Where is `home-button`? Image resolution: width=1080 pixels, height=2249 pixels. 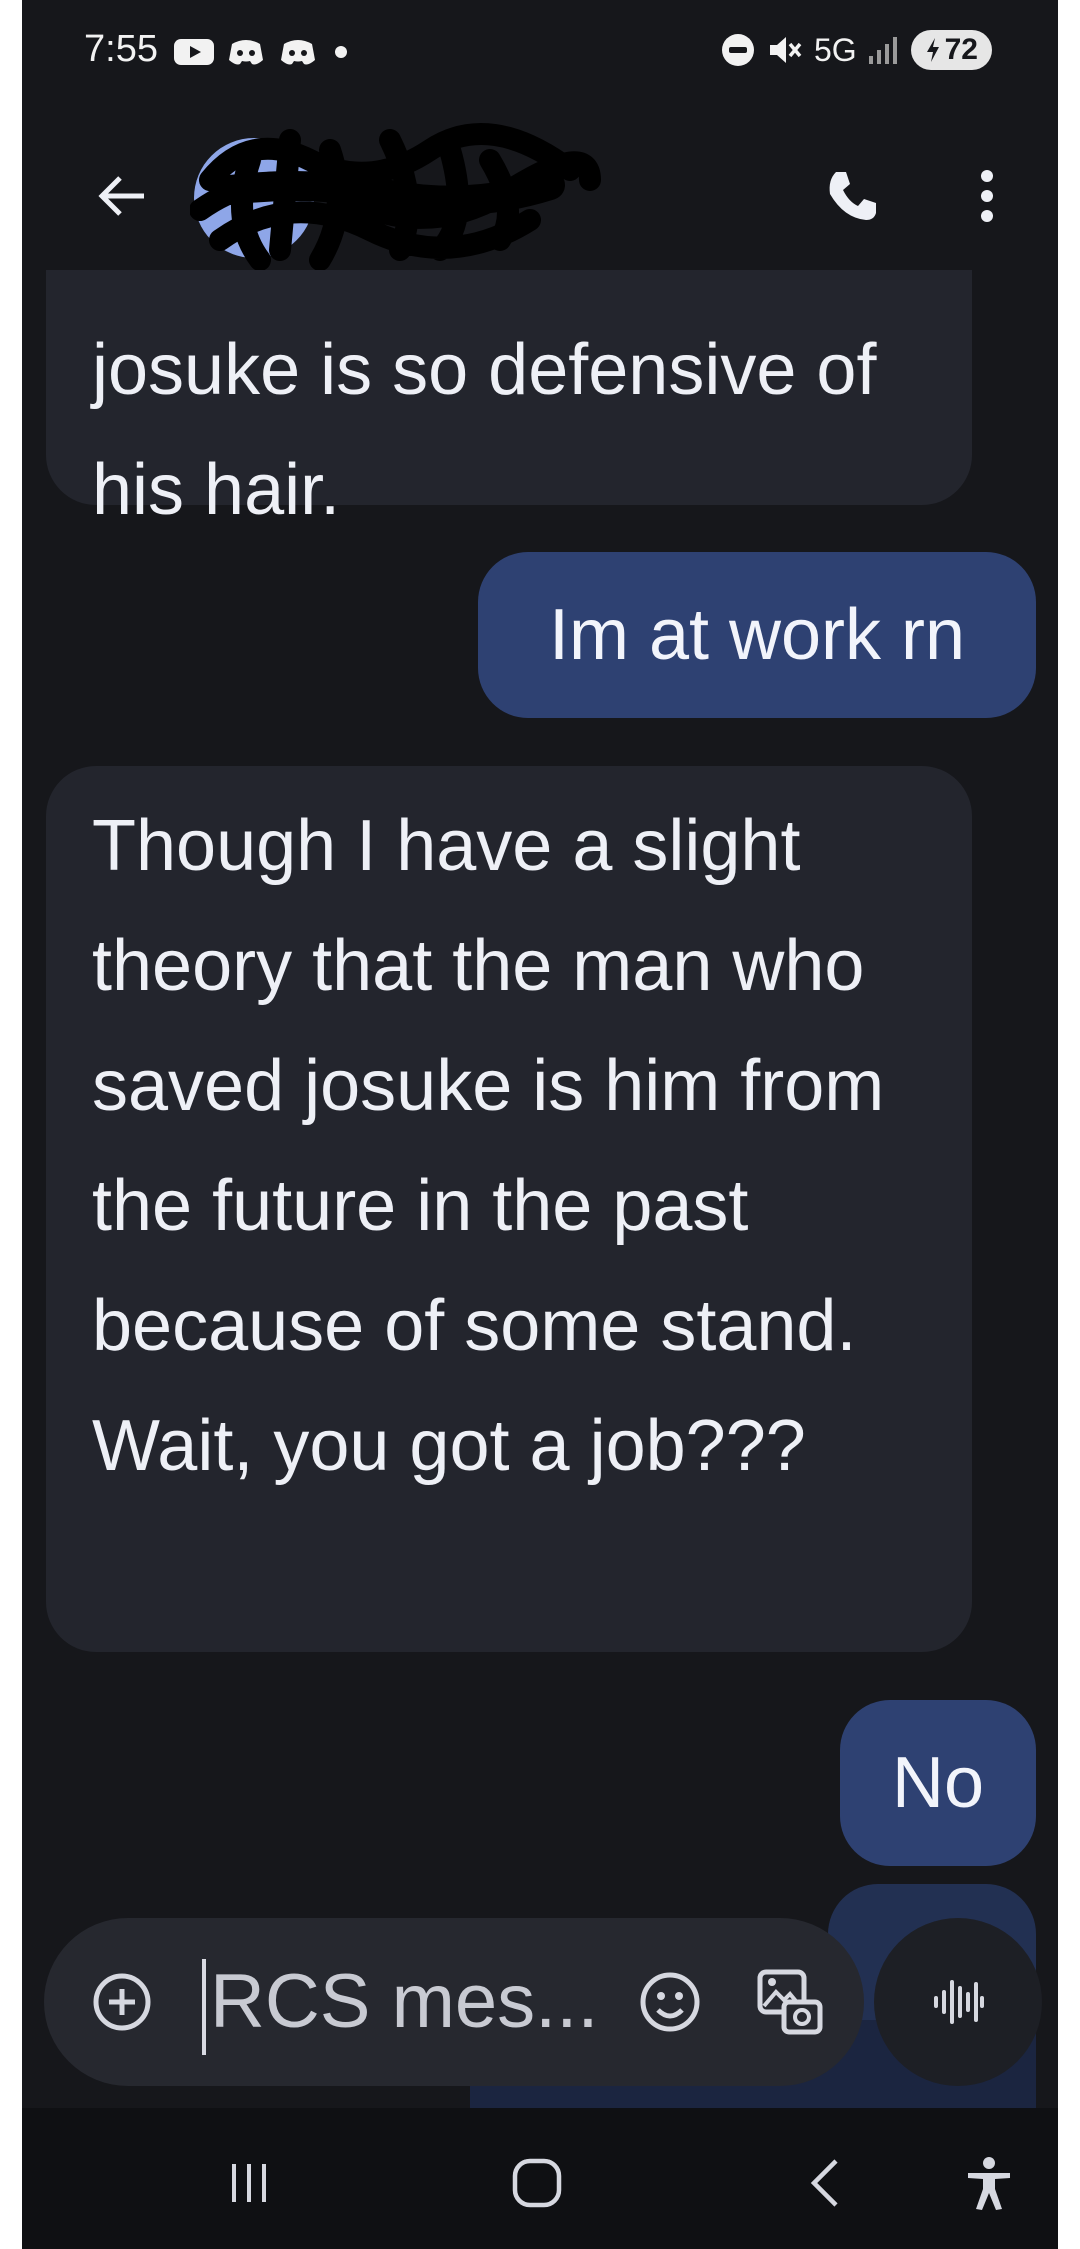
home-button is located at coordinates (537, 2183).